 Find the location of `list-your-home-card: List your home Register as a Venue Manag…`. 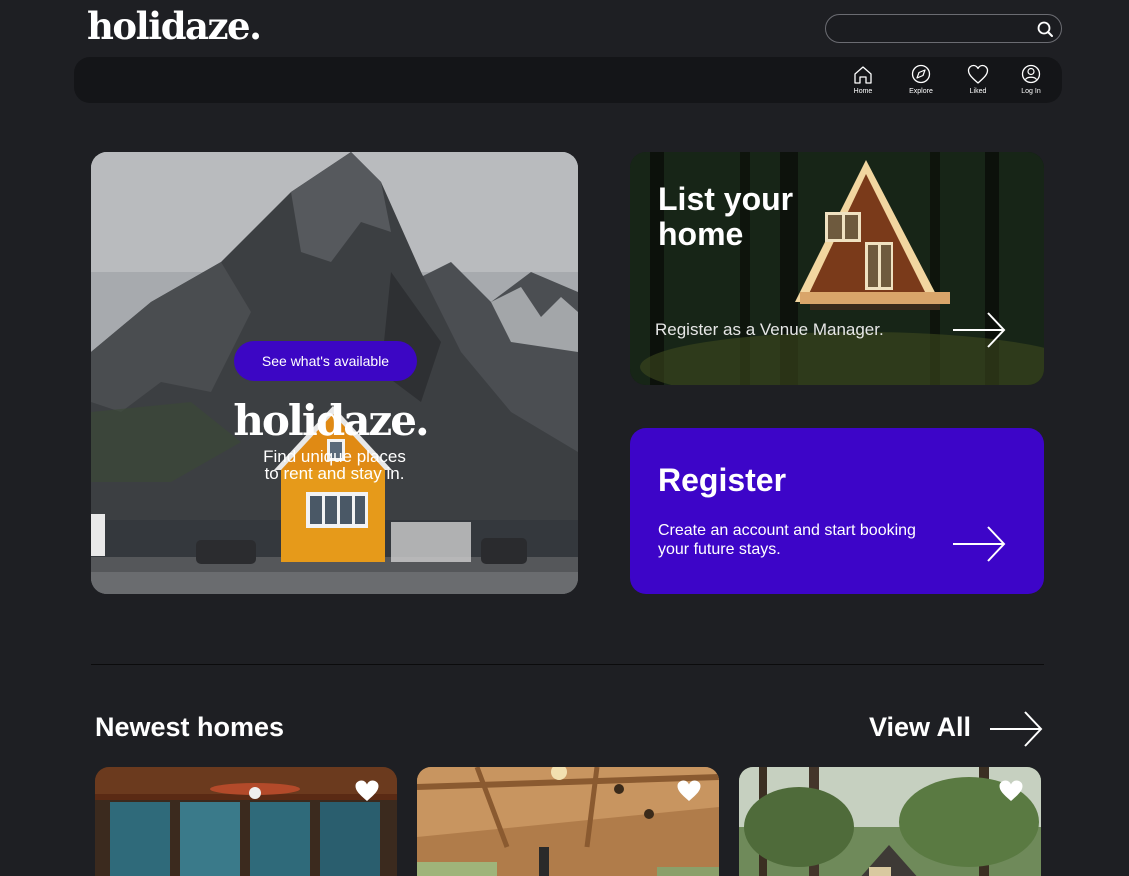

list-your-home-card: List your home Register as a Venue Manag… is located at coordinates (837, 268).